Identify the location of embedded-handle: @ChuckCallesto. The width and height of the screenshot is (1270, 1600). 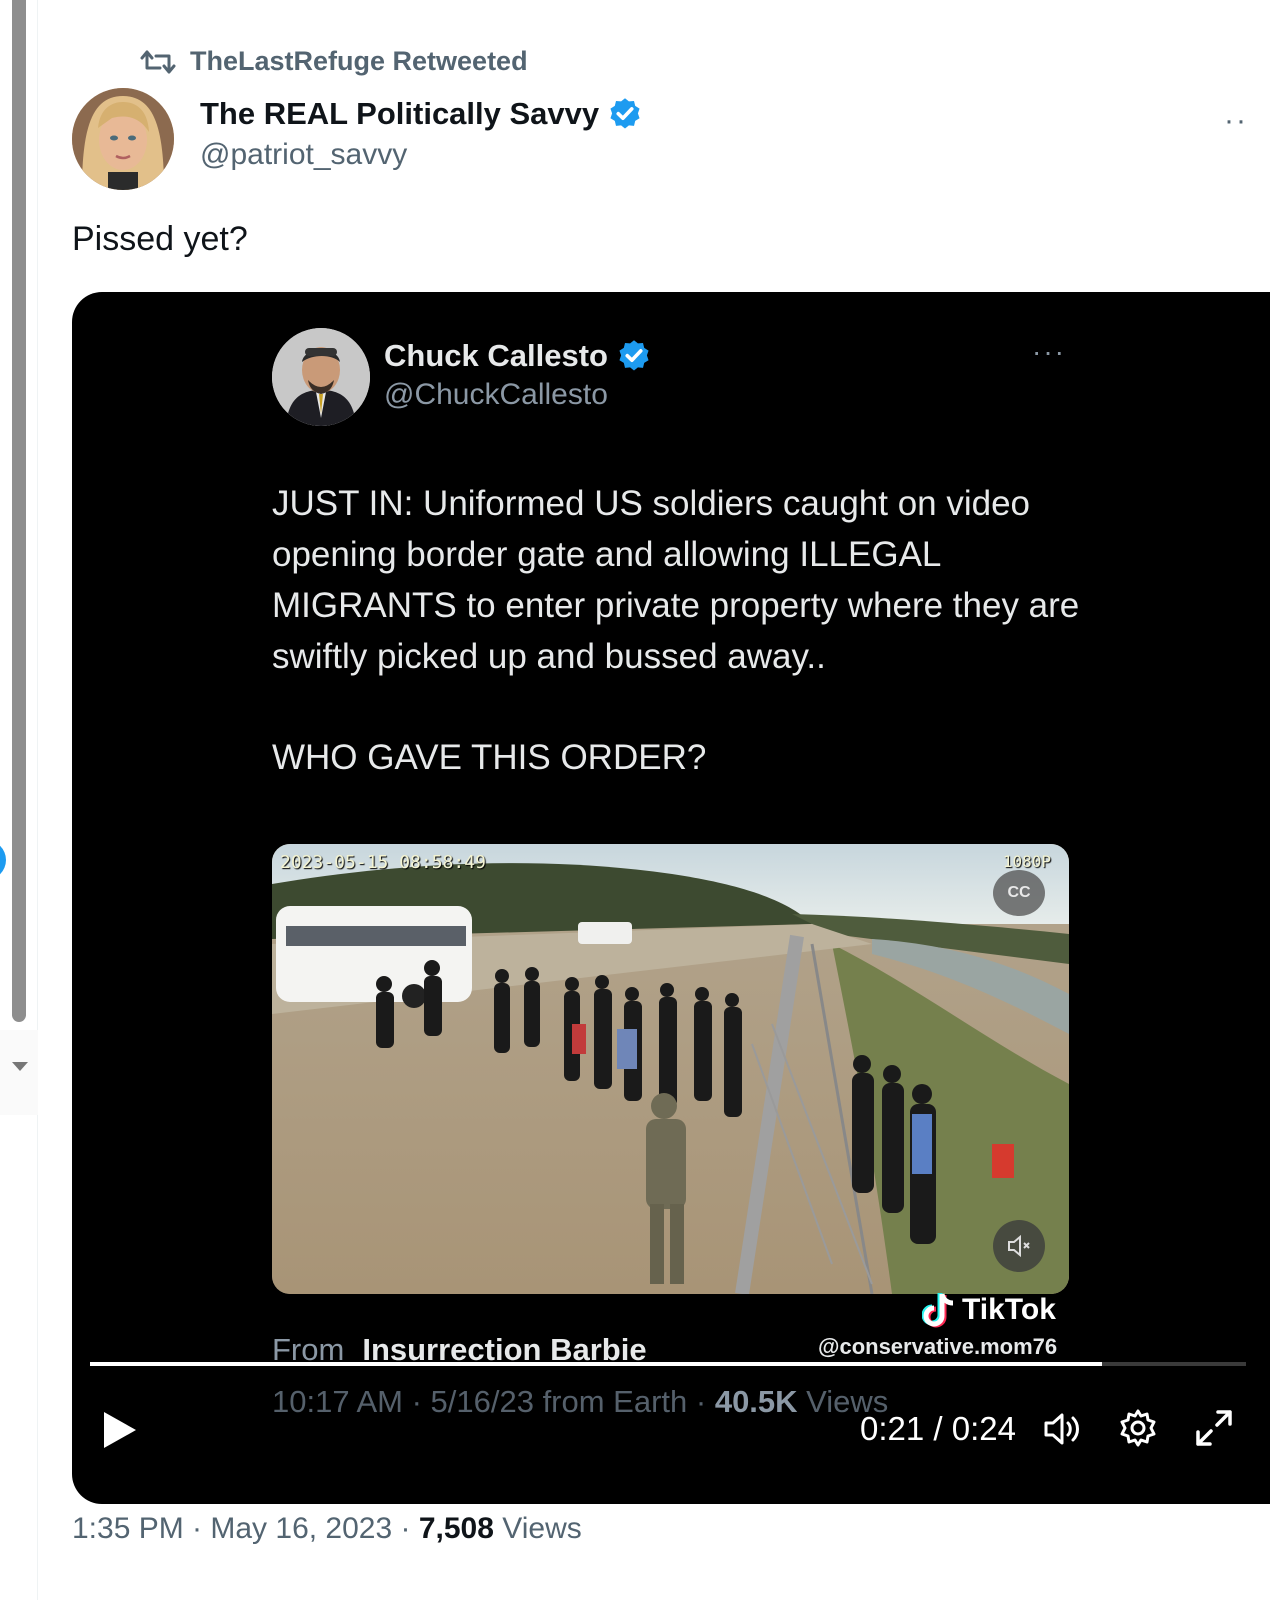
(496, 394).